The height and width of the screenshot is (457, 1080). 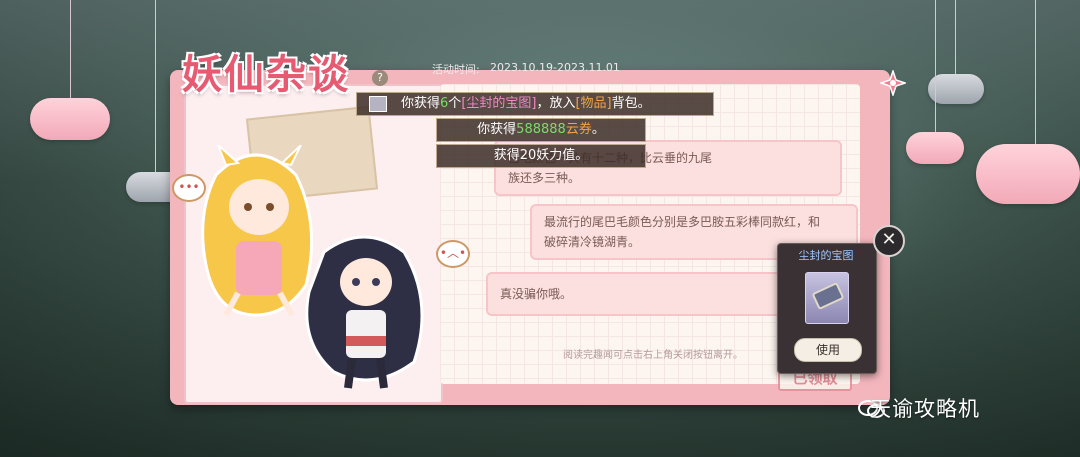 I want to click on chat-line: 最流行的尾巴毛颜色分别是多巴胺五彩棒同款红，和, so click(x=682, y=222).